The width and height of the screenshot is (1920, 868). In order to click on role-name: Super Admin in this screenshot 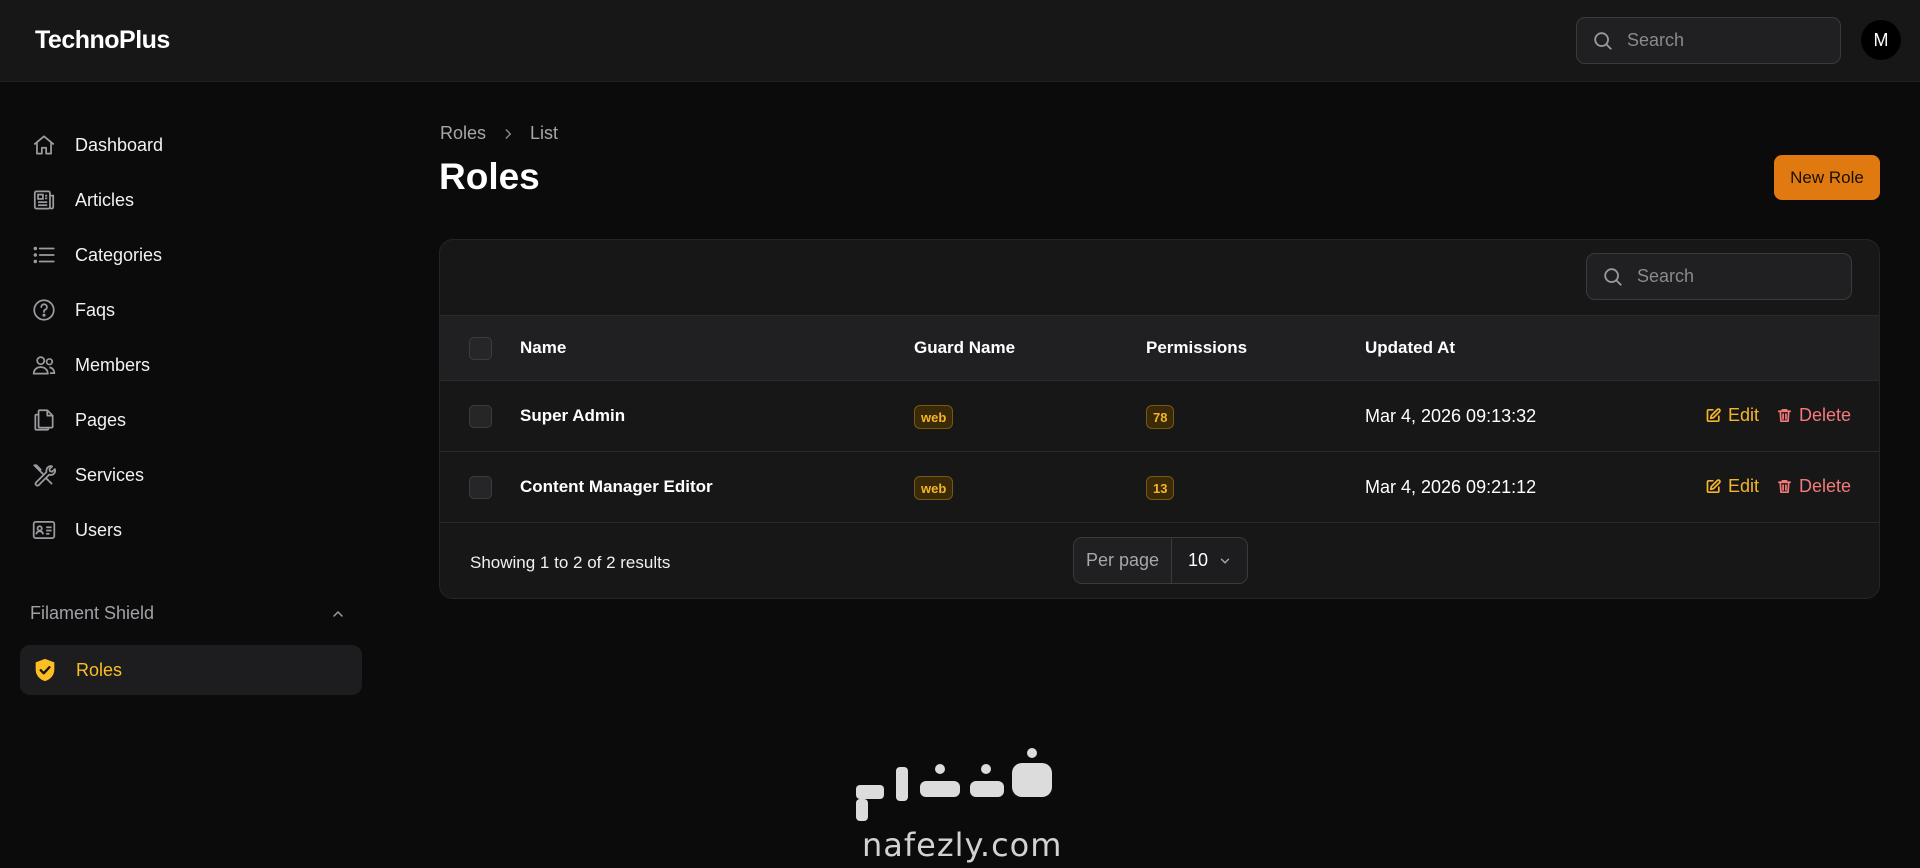, I will do `click(573, 415)`.